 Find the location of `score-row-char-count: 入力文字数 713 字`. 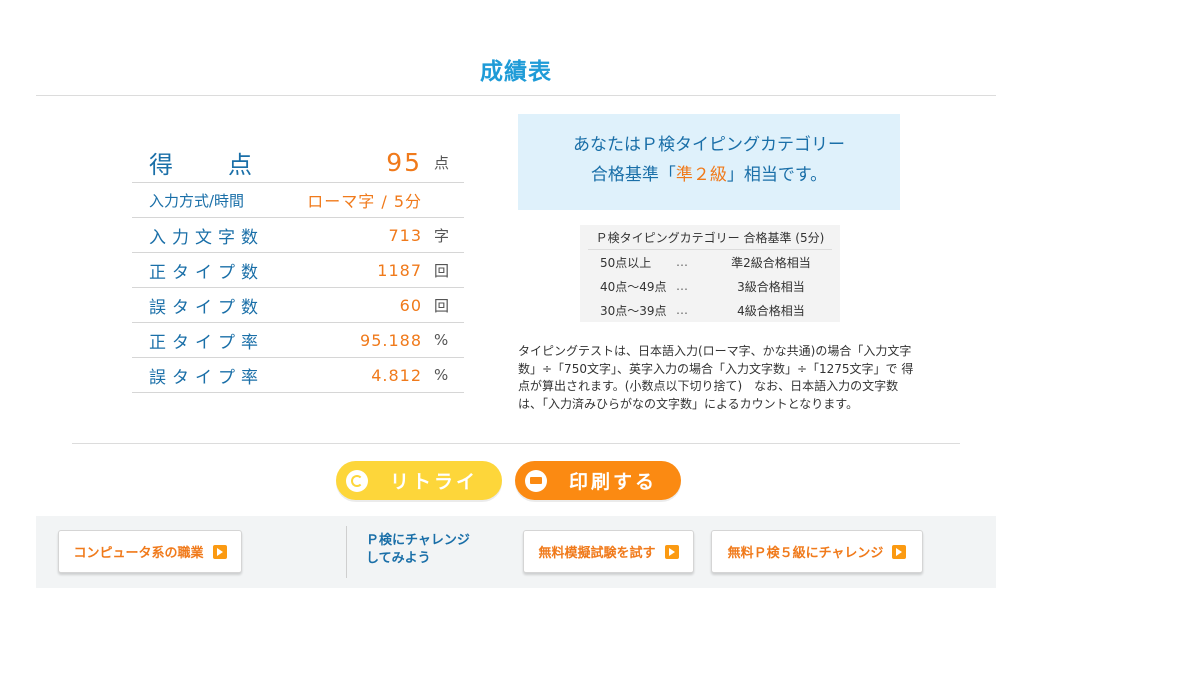

score-row-char-count: 入力文字数 713 字 is located at coordinates (298, 235).